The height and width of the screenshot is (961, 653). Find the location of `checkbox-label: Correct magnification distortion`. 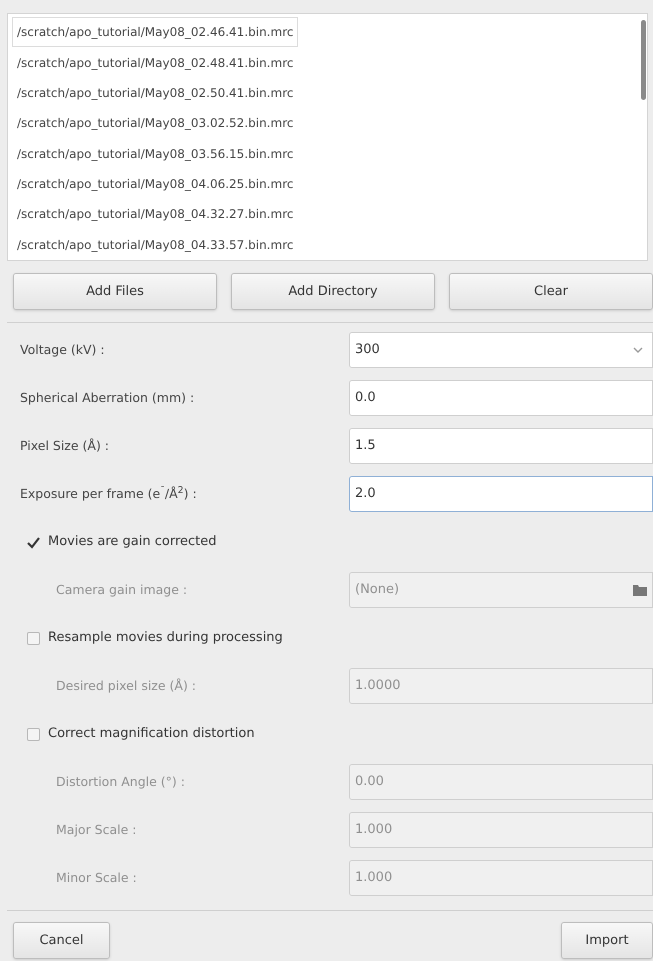

checkbox-label: Correct magnification distortion is located at coordinates (151, 734).